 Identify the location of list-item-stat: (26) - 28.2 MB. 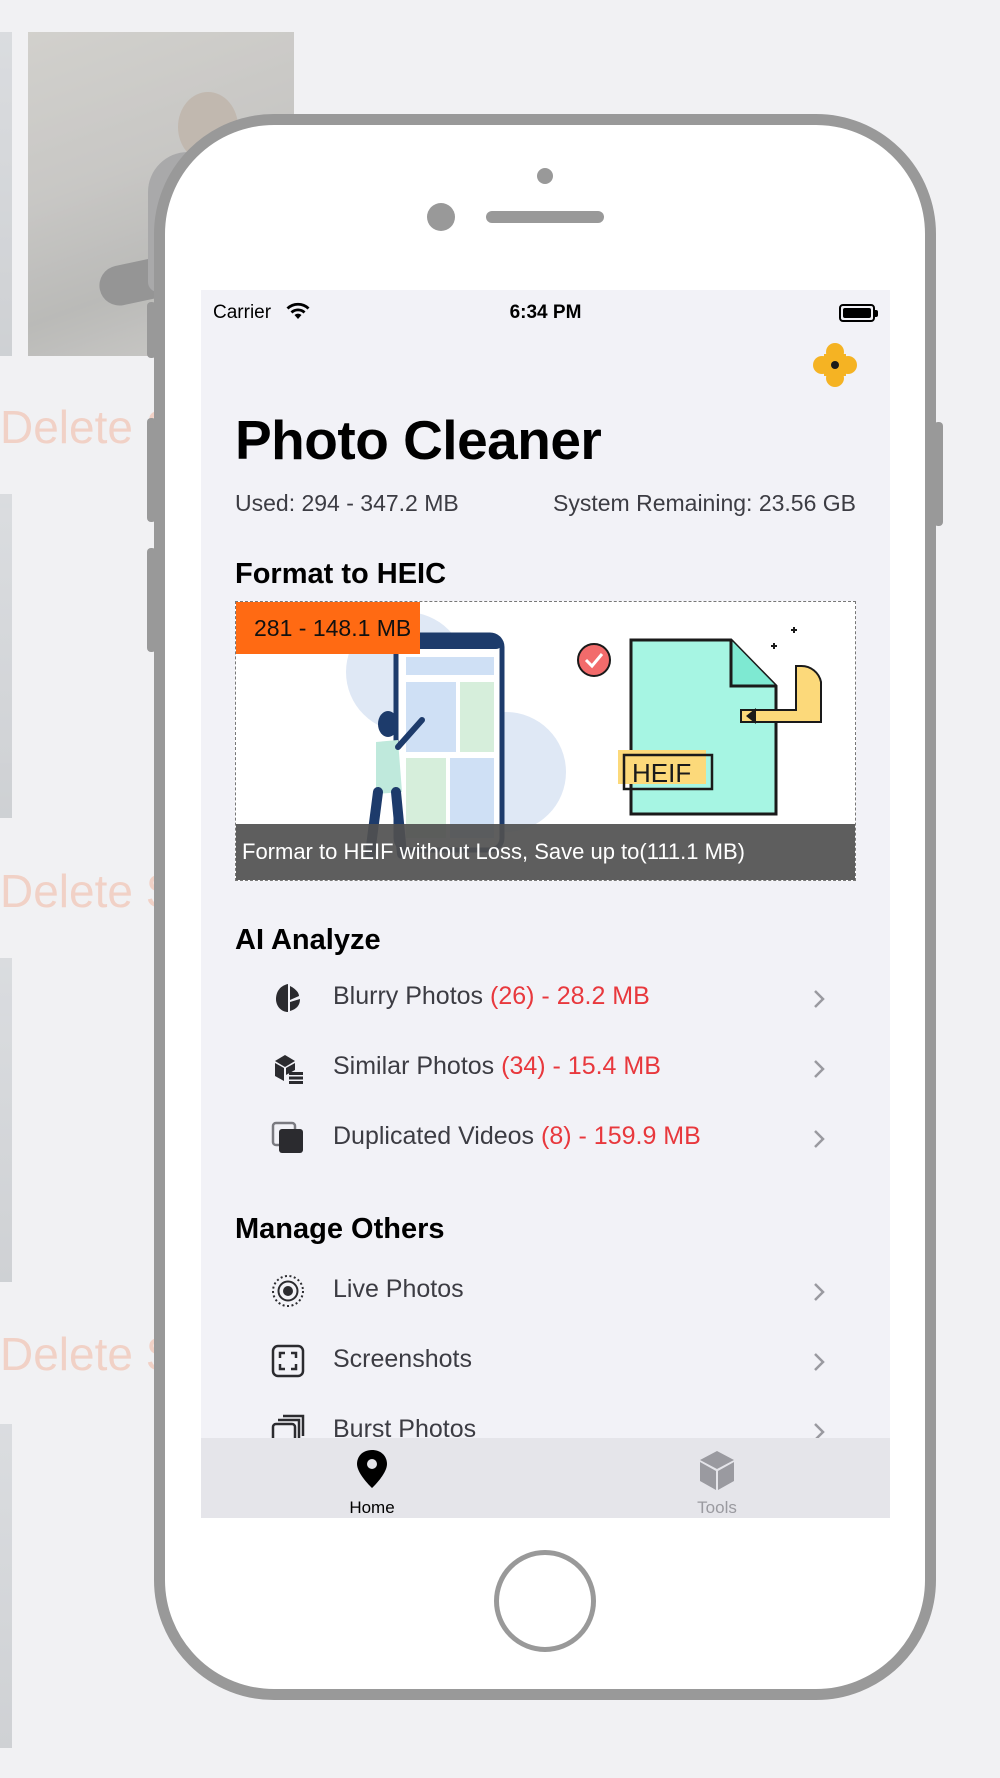
(570, 996).